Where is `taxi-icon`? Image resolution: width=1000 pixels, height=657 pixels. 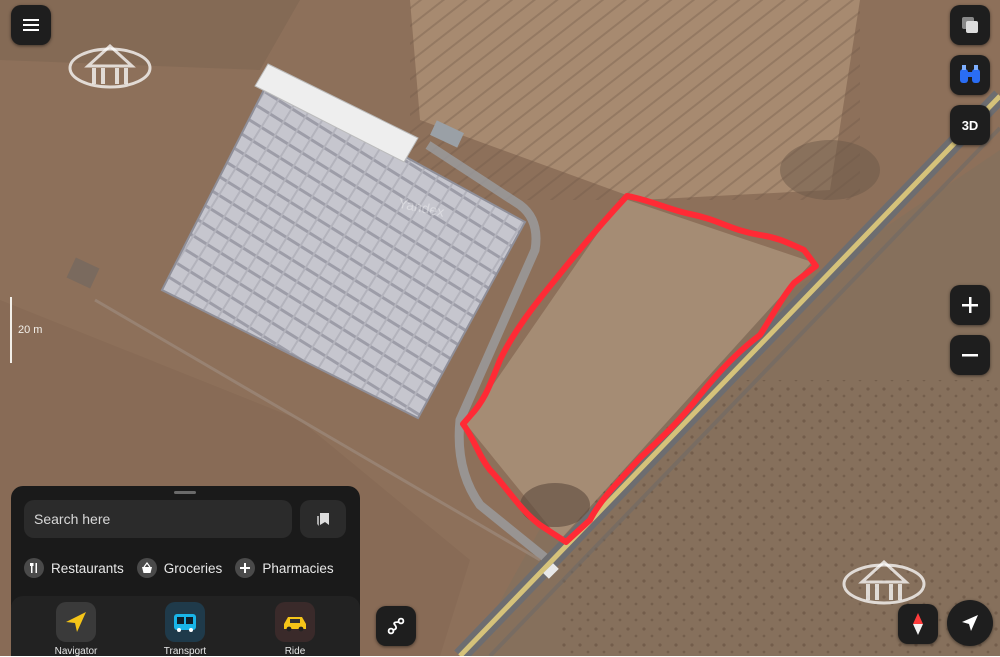
taxi-icon is located at coordinates (295, 622).